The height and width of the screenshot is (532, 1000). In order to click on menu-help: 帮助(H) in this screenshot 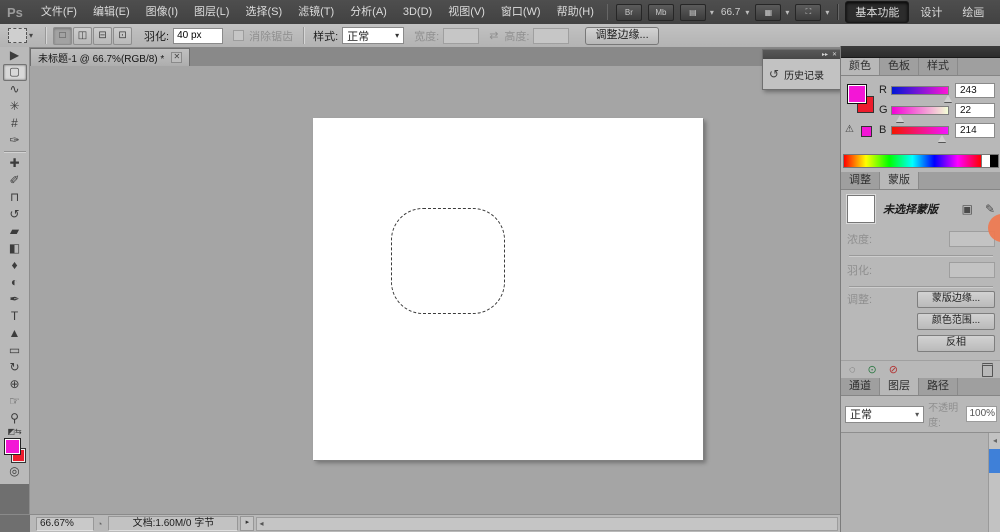, I will do `click(575, 12)`.